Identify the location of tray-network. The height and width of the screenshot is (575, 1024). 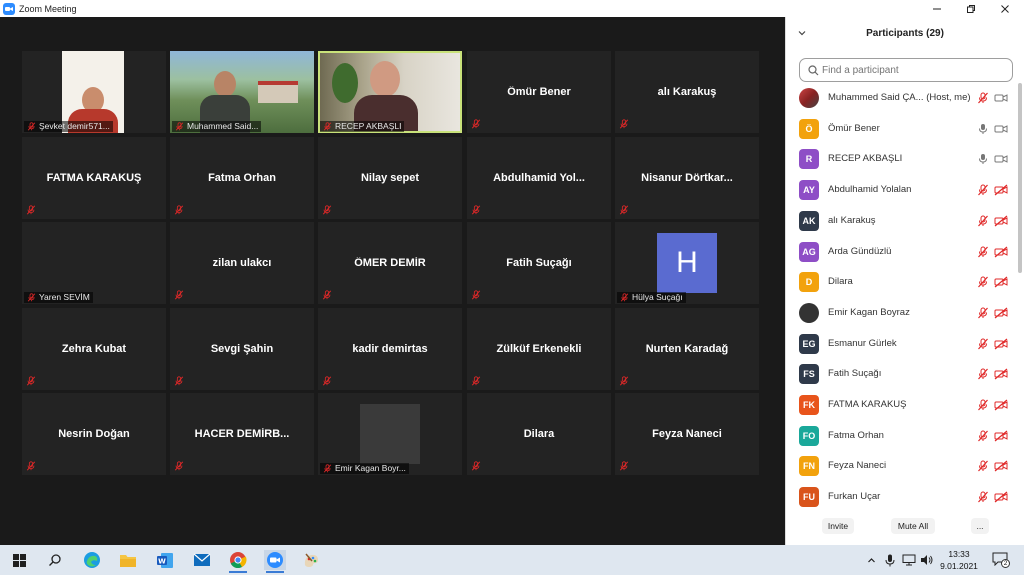
(909, 560).